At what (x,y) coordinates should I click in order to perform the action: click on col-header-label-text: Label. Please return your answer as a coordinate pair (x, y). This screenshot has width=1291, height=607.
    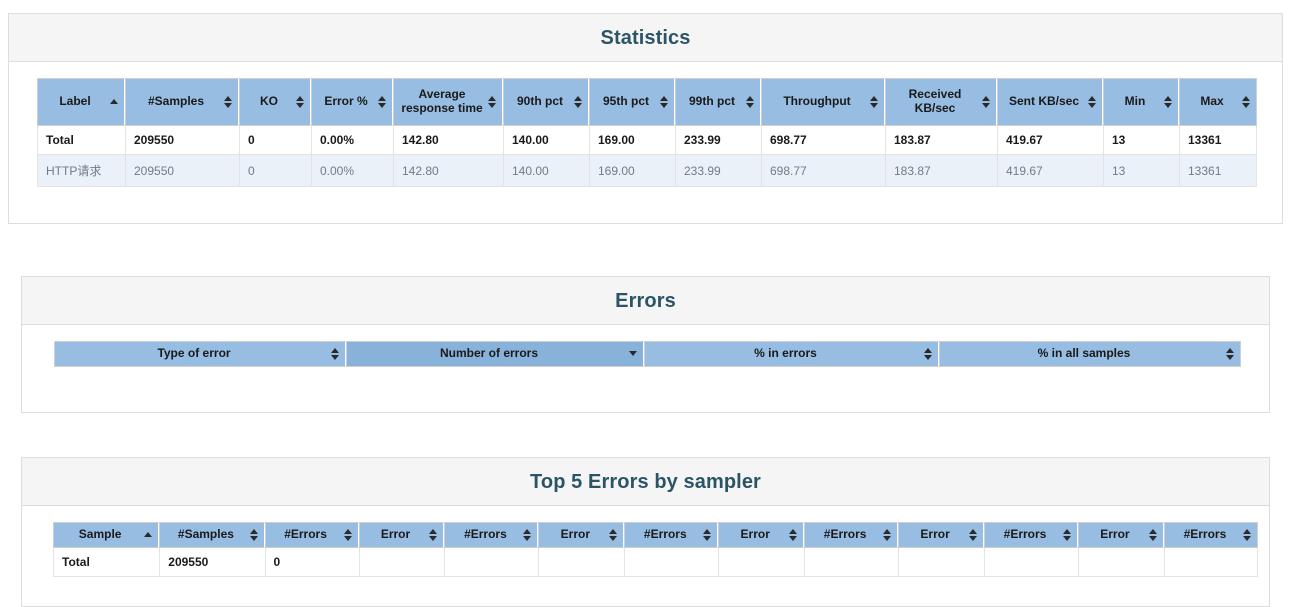
    Looking at the image, I should click on (75, 101).